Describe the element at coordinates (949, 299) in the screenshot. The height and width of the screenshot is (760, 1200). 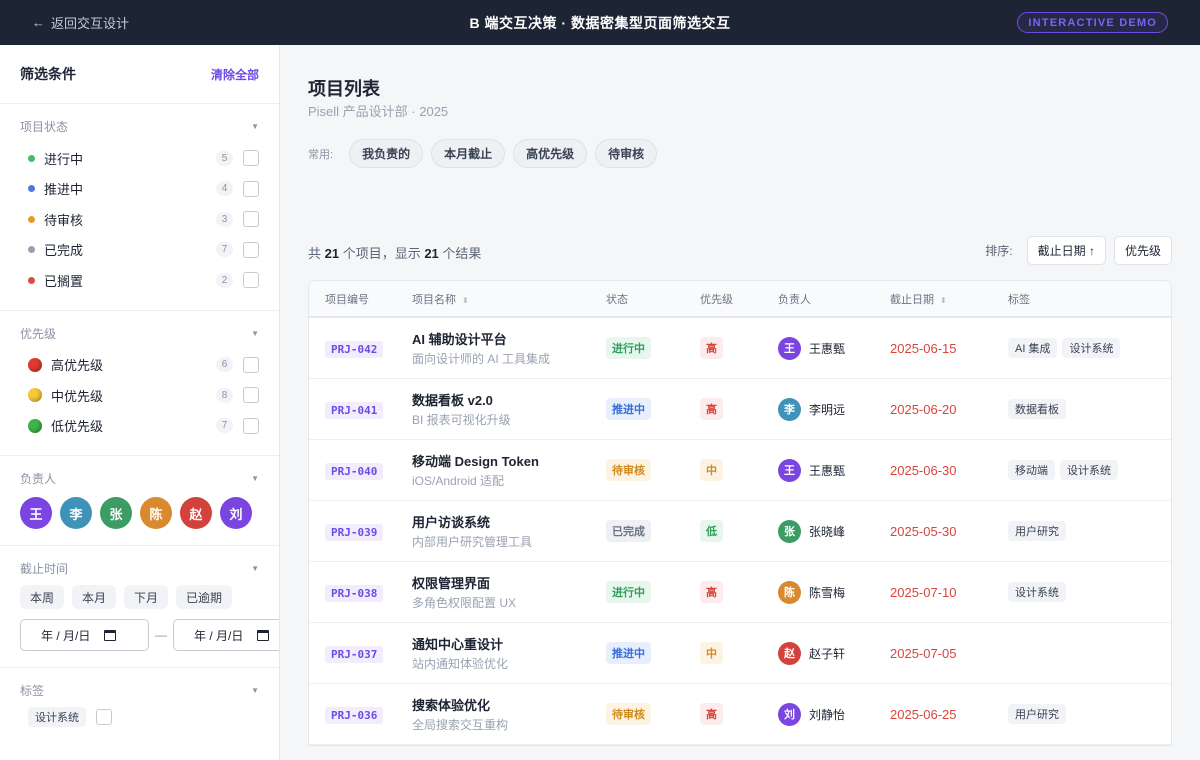
I see `column-header-sortable: 截止日期 ⬍` at that location.